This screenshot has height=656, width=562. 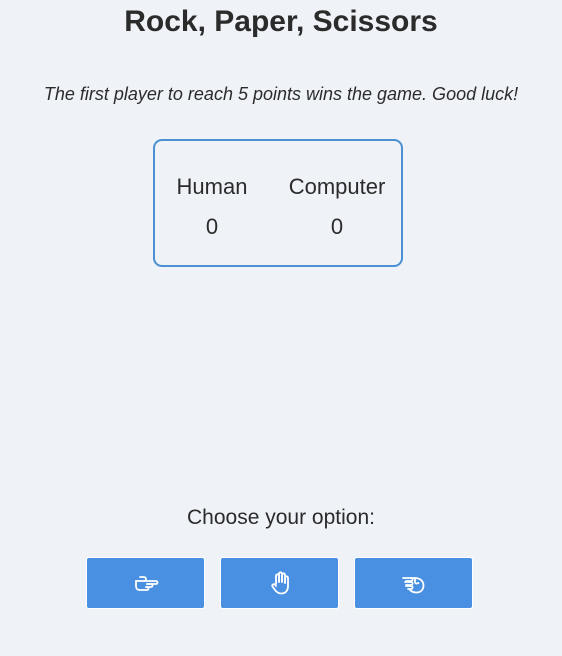 What do you see at coordinates (212, 226) in the screenshot?
I see `human-score: 0` at bounding box center [212, 226].